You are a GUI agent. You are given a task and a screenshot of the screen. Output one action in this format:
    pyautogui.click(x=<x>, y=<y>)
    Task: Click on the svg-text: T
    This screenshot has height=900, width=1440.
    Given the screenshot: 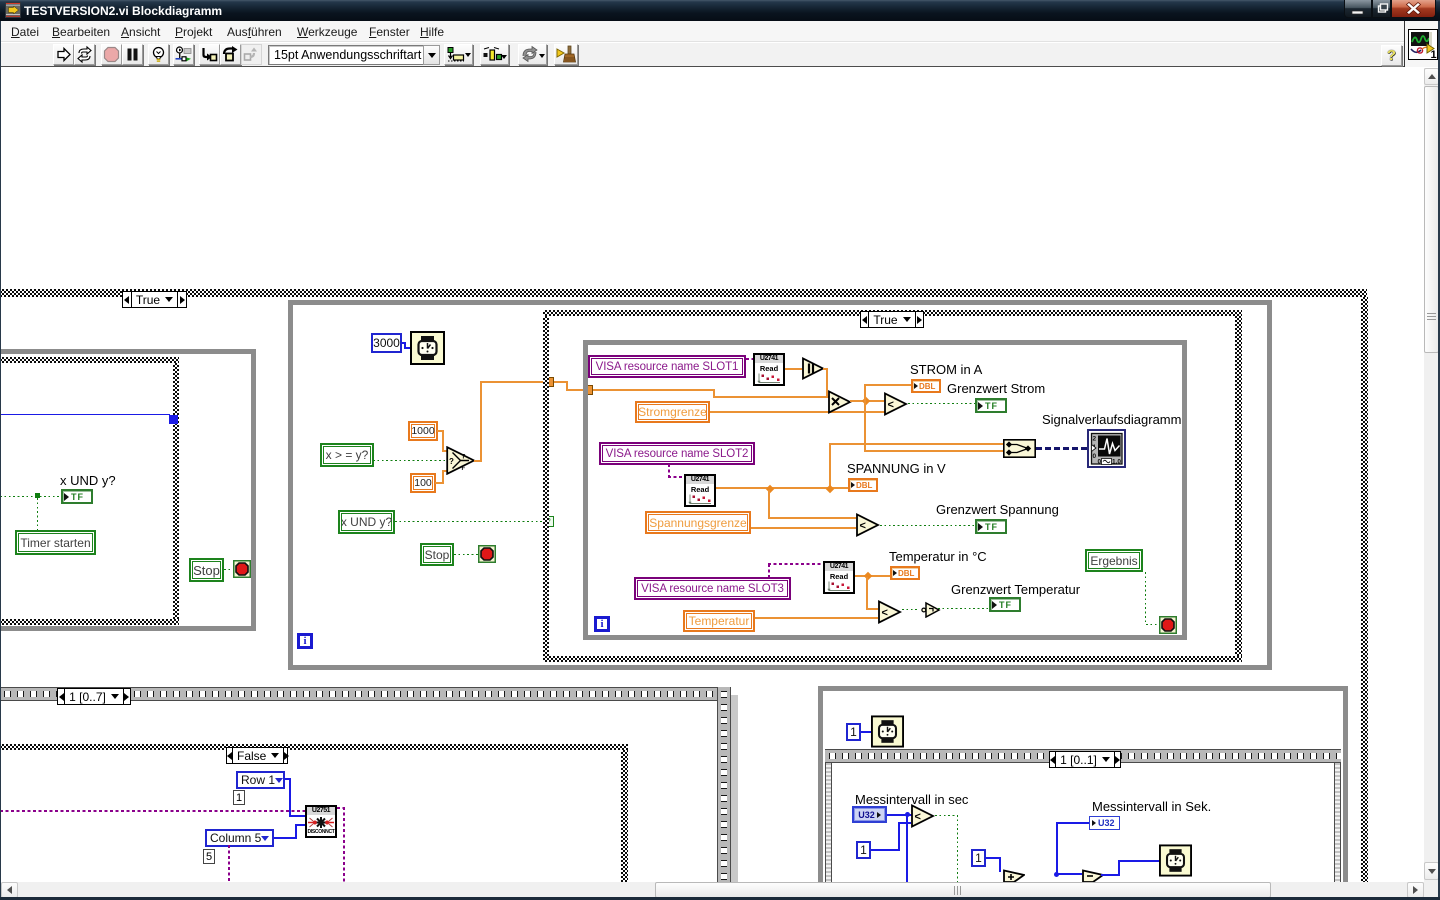 What is the action you would take?
    pyautogui.click(x=464, y=458)
    